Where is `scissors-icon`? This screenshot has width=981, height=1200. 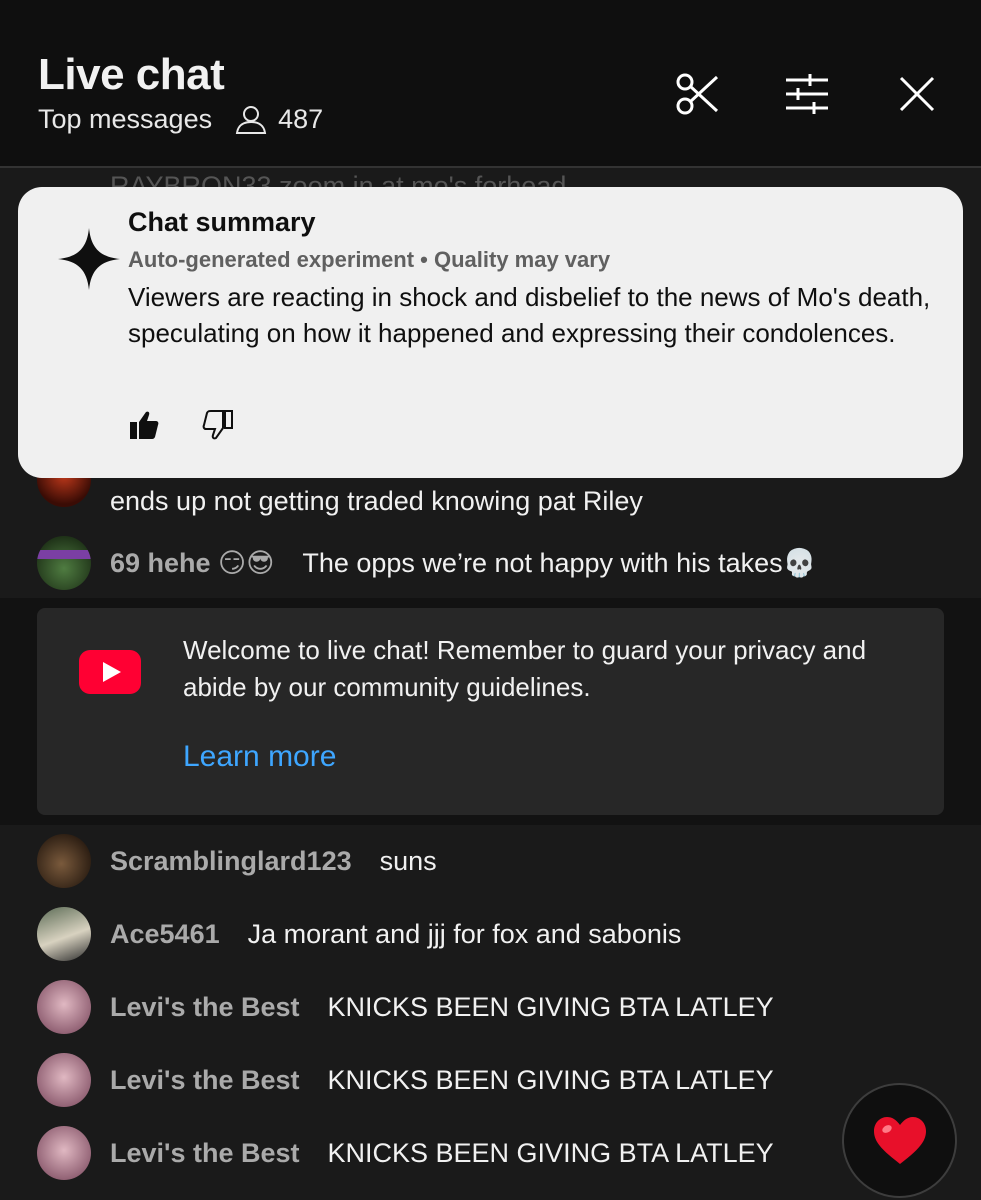 scissors-icon is located at coordinates (697, 94).